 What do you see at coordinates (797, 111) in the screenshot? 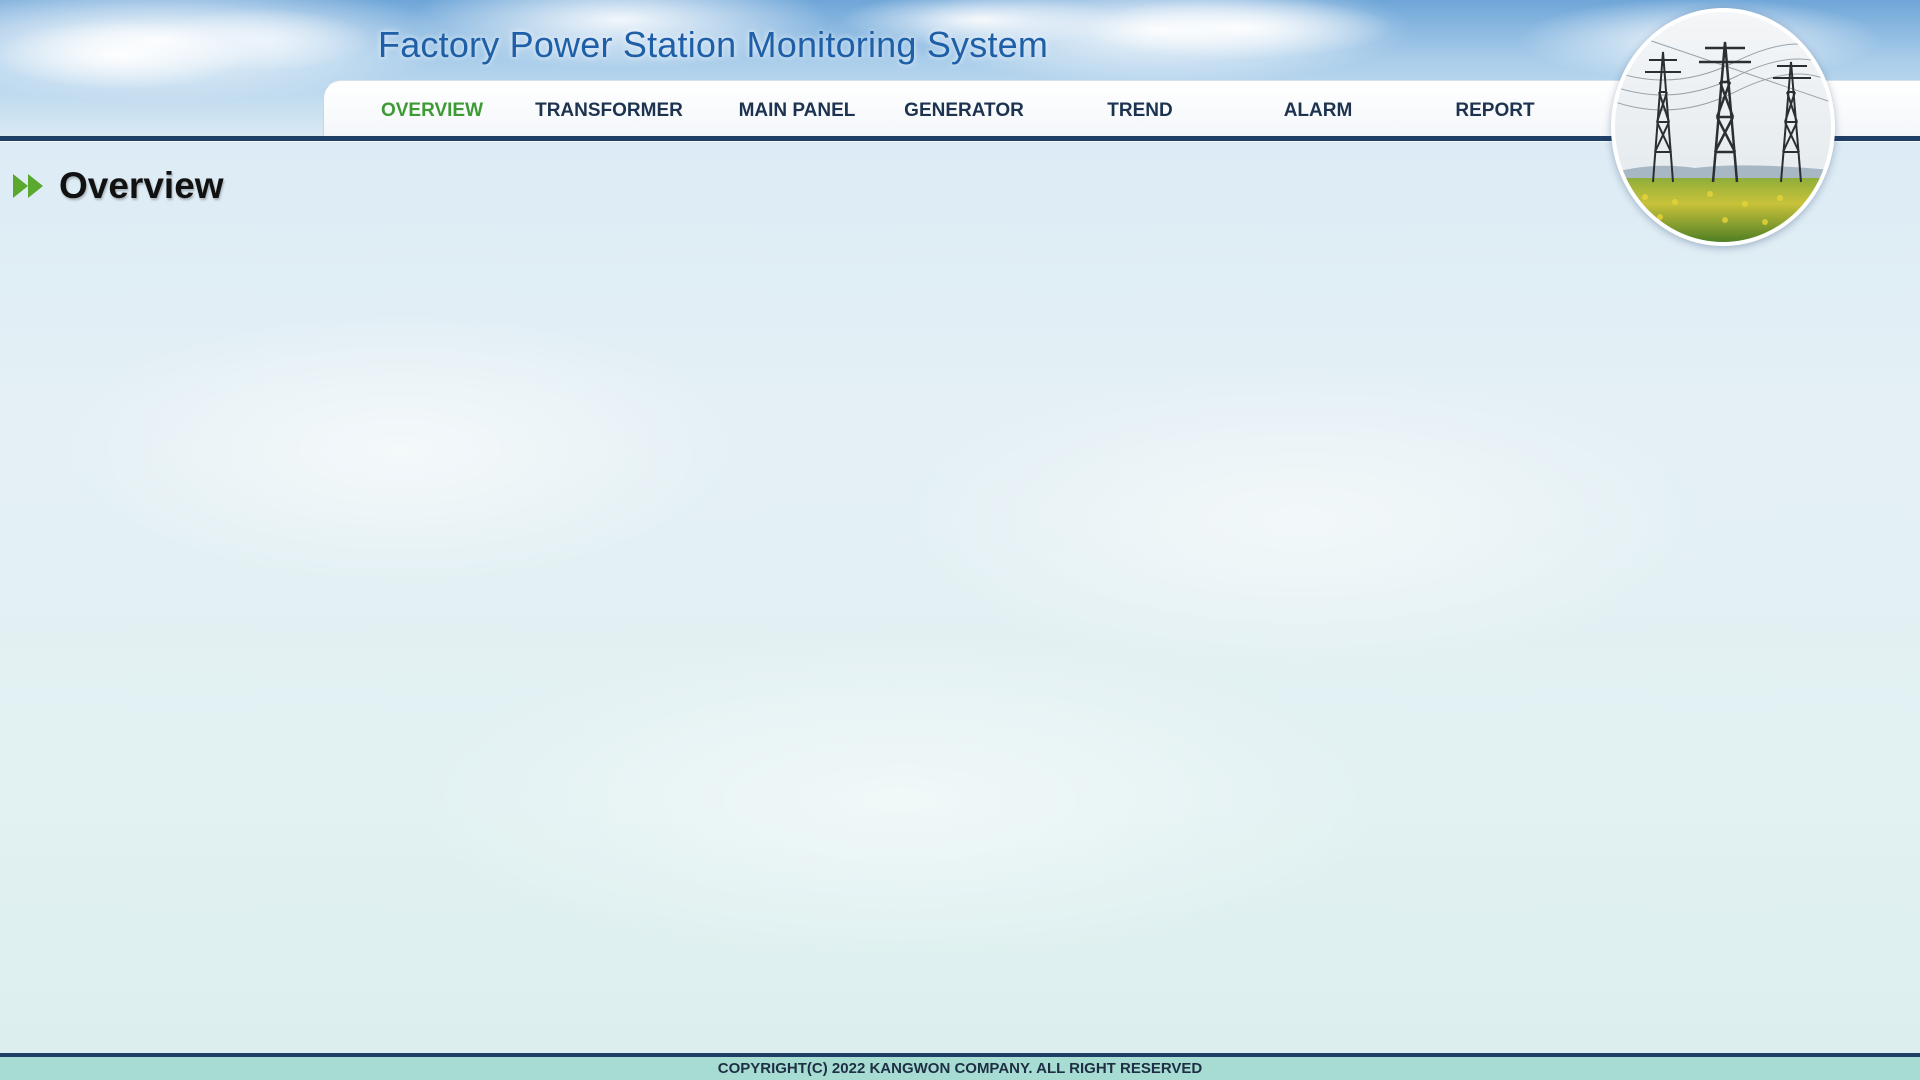
I see `nav-item-main-panel: MAIN PANEL` at bounding box center [797, 111].